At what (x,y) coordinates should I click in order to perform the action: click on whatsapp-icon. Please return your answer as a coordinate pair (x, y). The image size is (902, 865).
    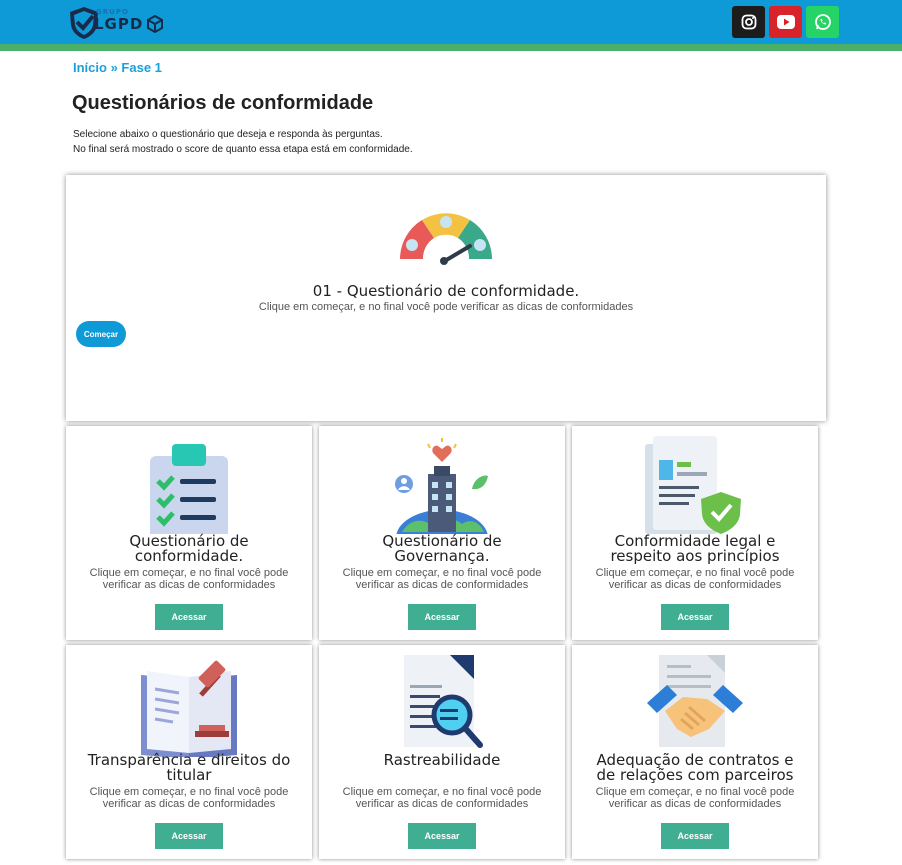
    Looking at the image, I should click on (822, 22).